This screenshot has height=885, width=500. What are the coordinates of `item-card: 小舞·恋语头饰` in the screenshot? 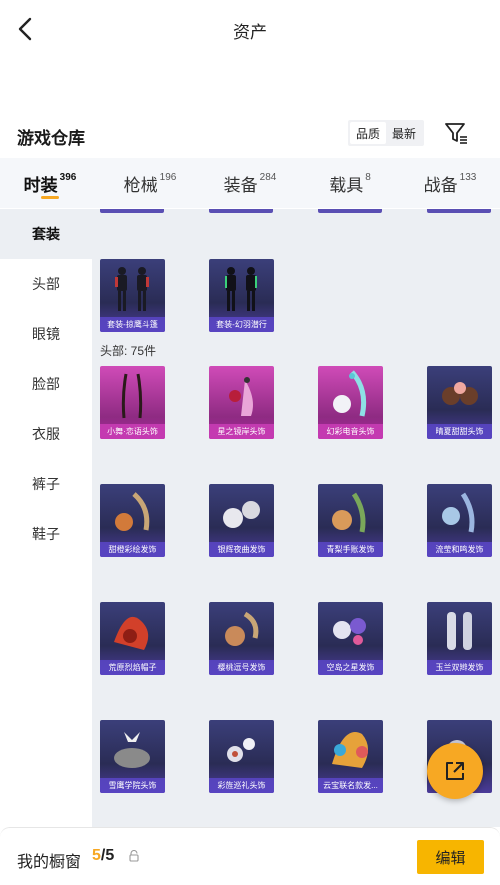 It's located at (132, 402).